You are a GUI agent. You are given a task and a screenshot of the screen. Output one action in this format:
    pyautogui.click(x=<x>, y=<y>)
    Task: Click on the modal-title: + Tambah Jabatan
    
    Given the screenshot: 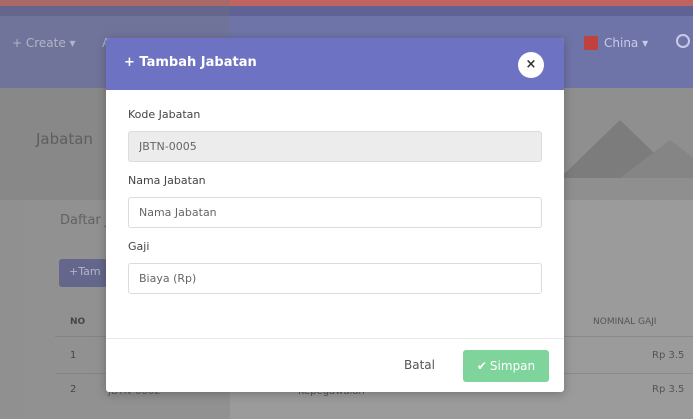 What is the action you would take?
    pyautogui.click(x=190, y=62)
    